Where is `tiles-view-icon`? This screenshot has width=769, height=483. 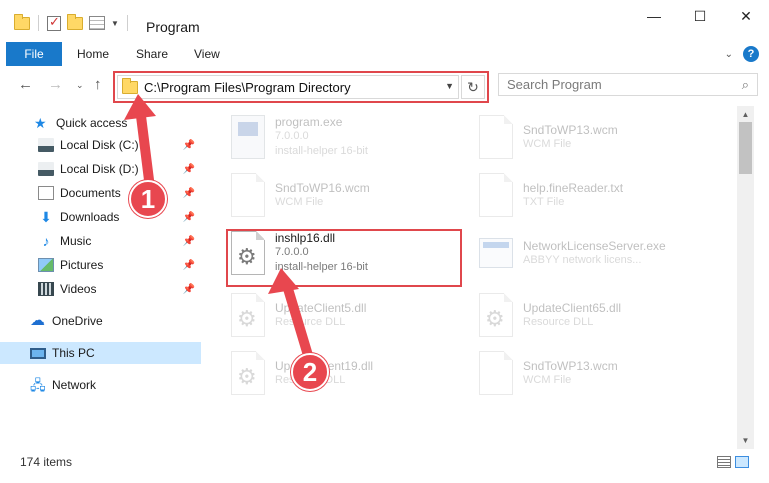
tiles-view-icon is located at coordinates (742, 462).